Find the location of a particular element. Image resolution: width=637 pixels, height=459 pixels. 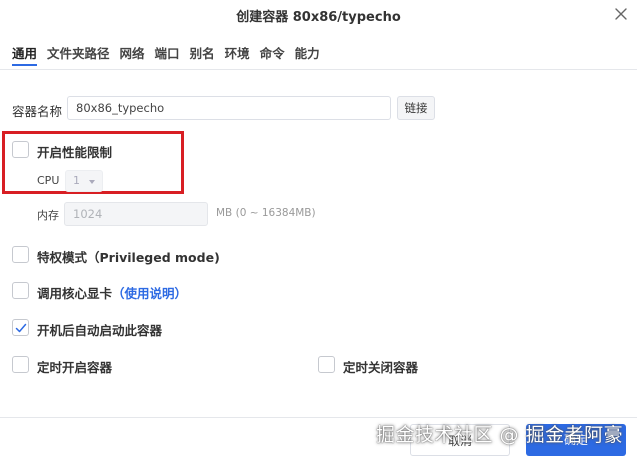

footer-divider is located at coordinates (318, 417).